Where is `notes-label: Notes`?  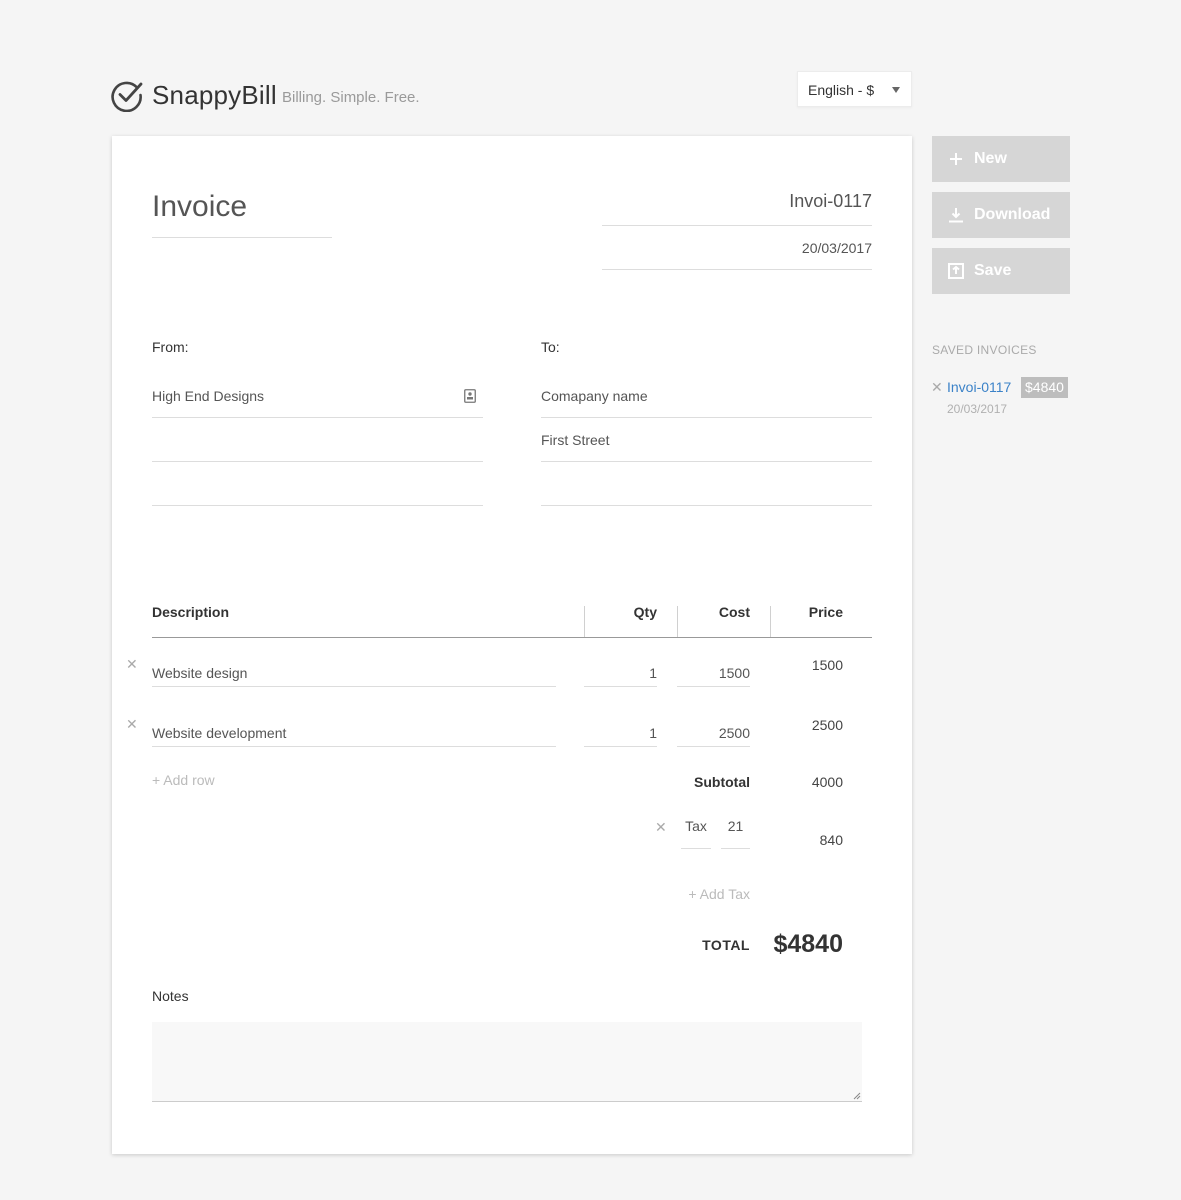
notes-label: Notes is located at coordinates (170, 996).